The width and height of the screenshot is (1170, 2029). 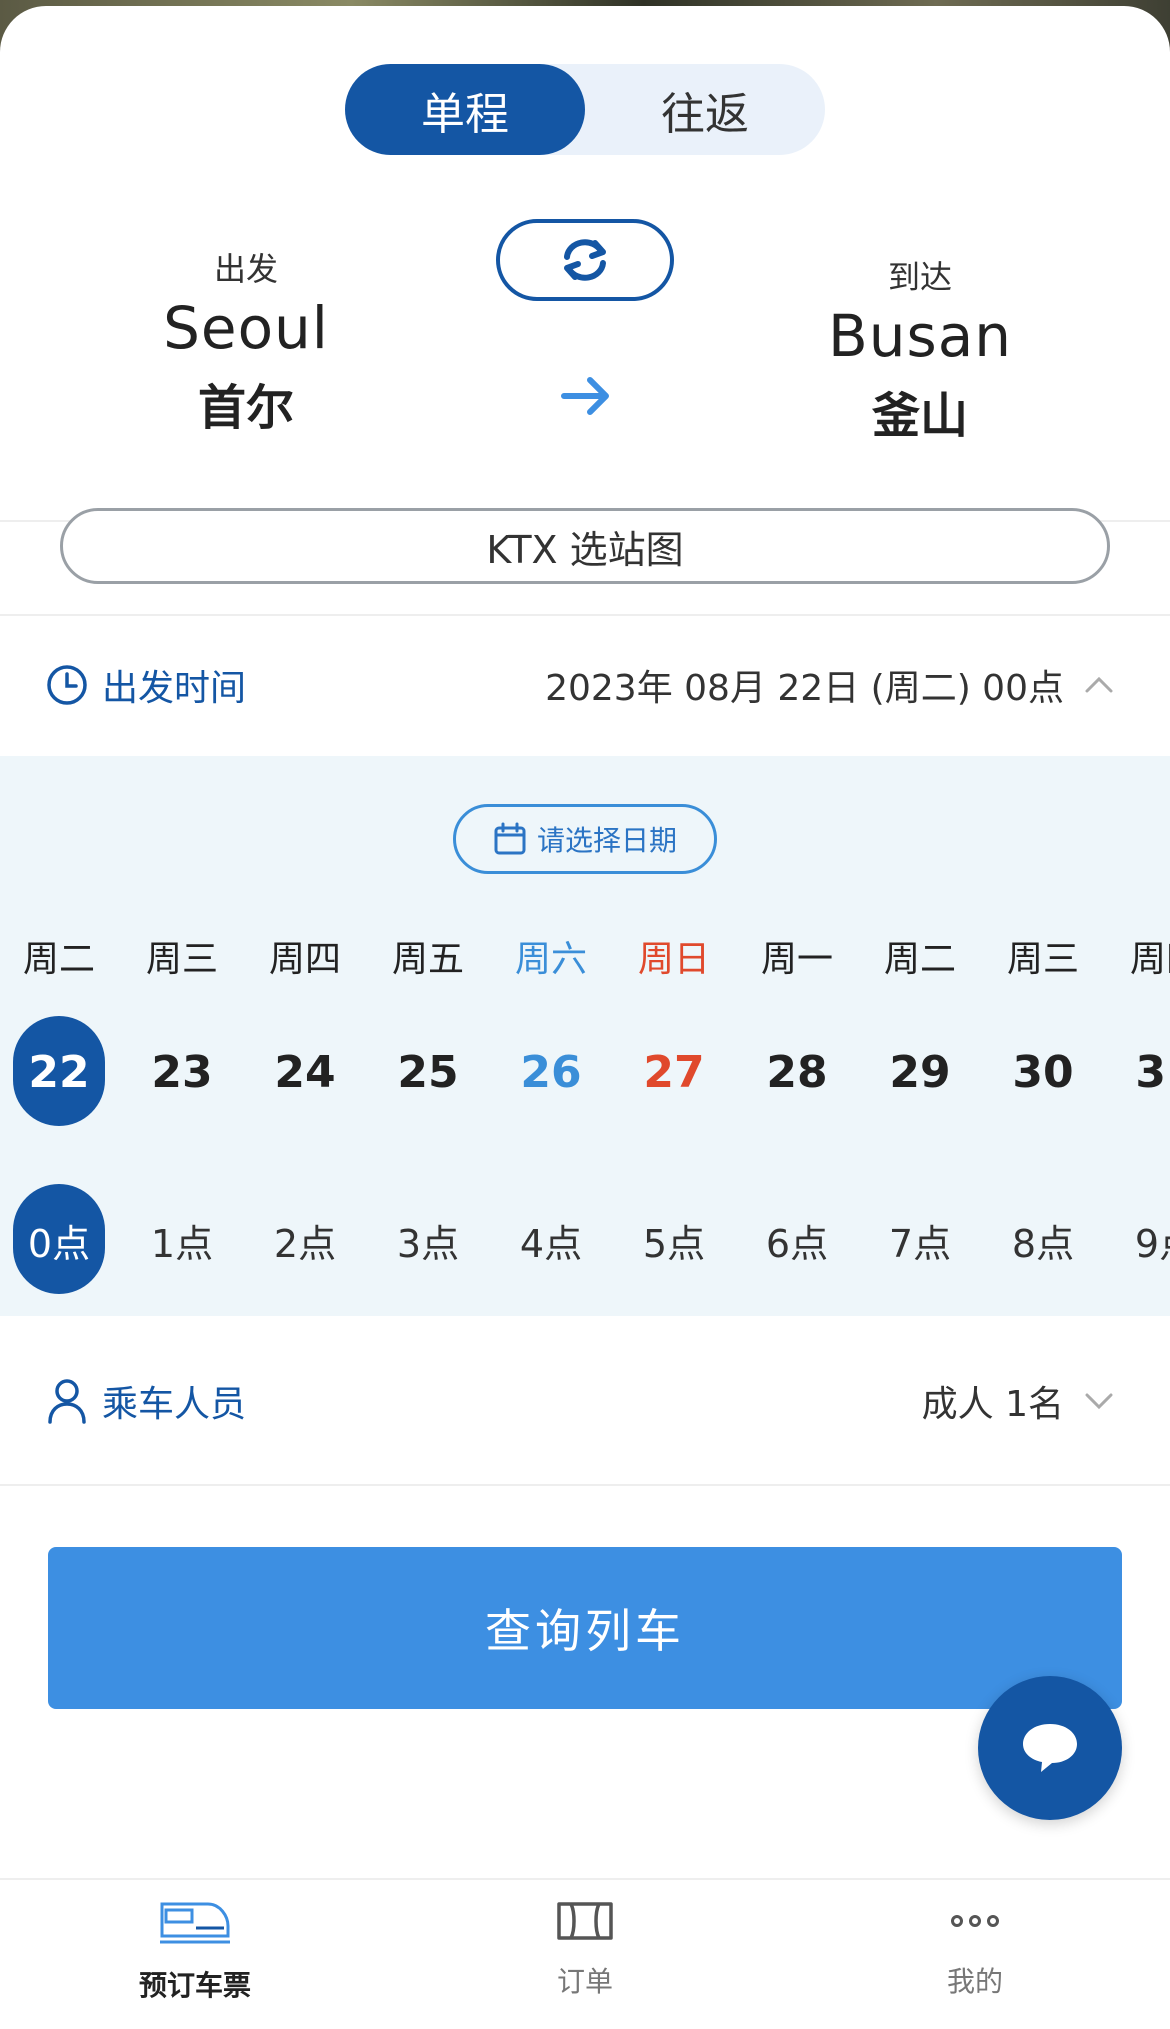 I want to click on trip-type-toggle: 单程 往返, so click(x=585, y=109).